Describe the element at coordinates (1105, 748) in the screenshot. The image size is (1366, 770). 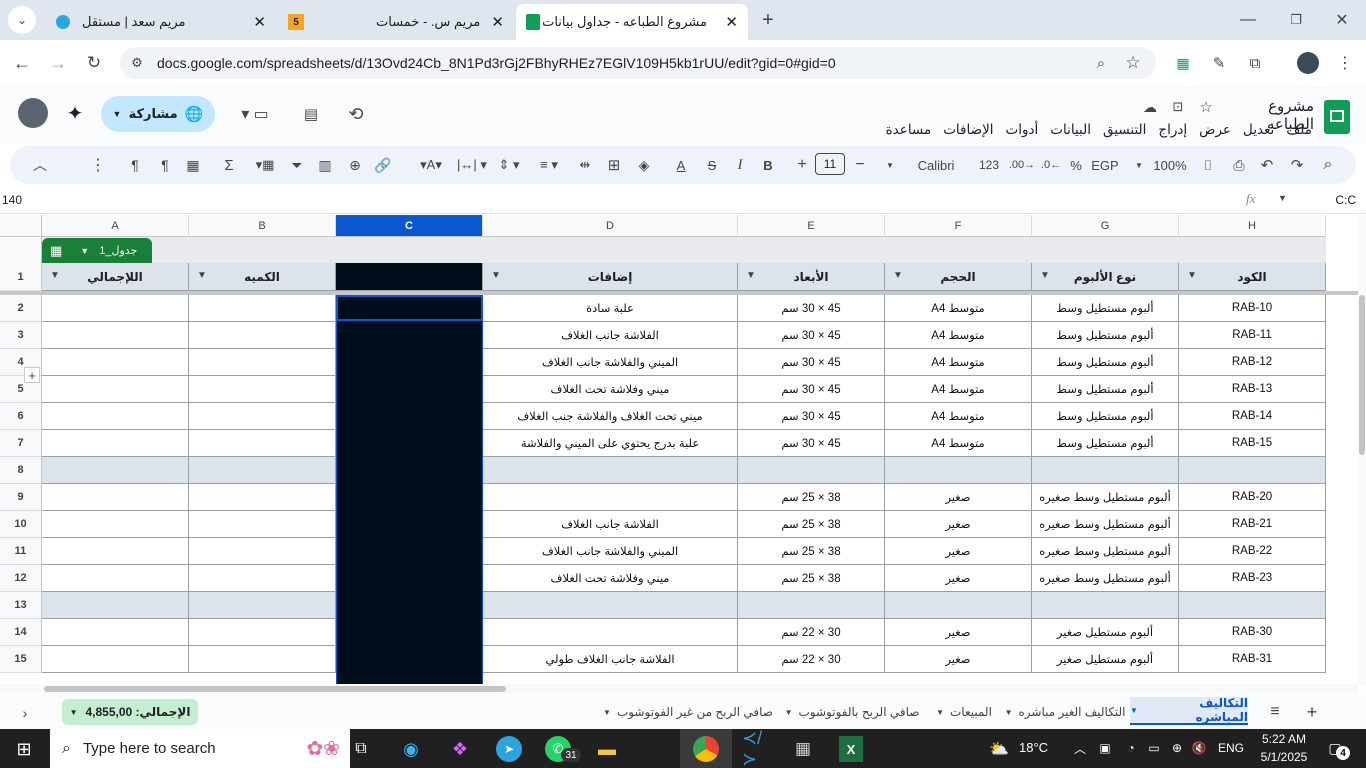
I see `device-icon: ▣` at that location.